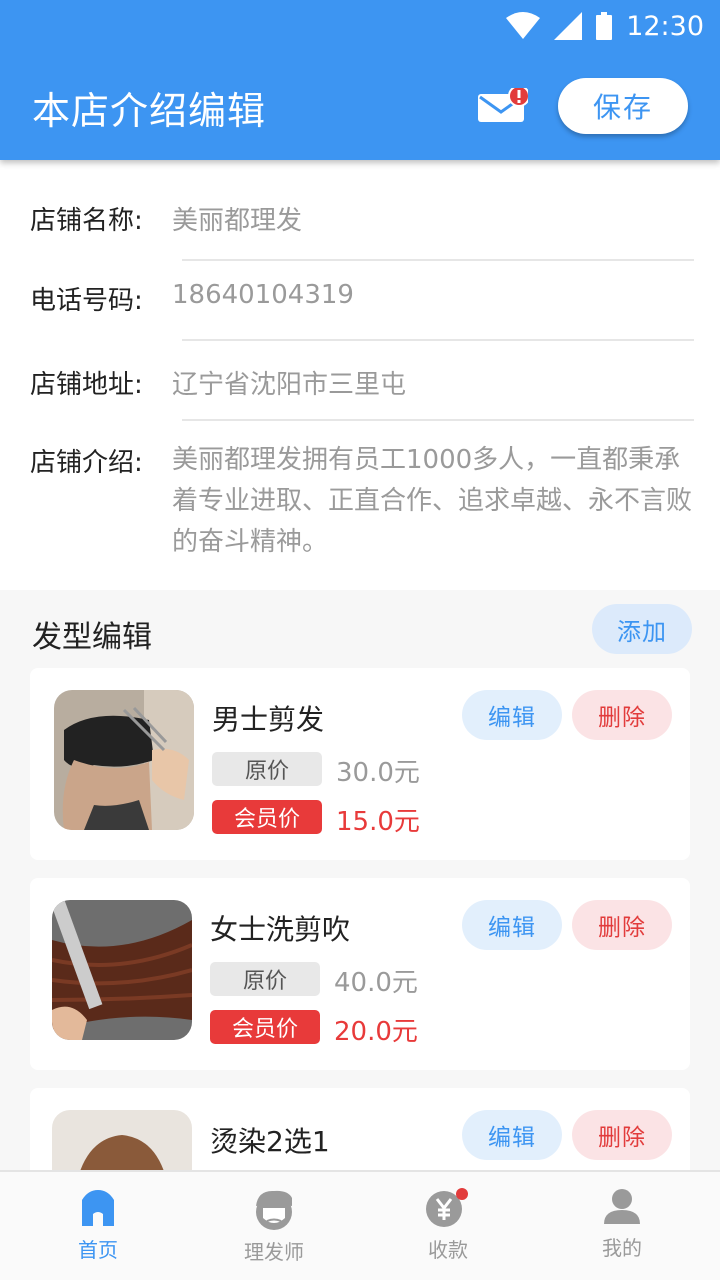 Image resolution: width=720 pixels, height=1280 pixels. I want to click on status-bar: 12:30, so click(605, 26).